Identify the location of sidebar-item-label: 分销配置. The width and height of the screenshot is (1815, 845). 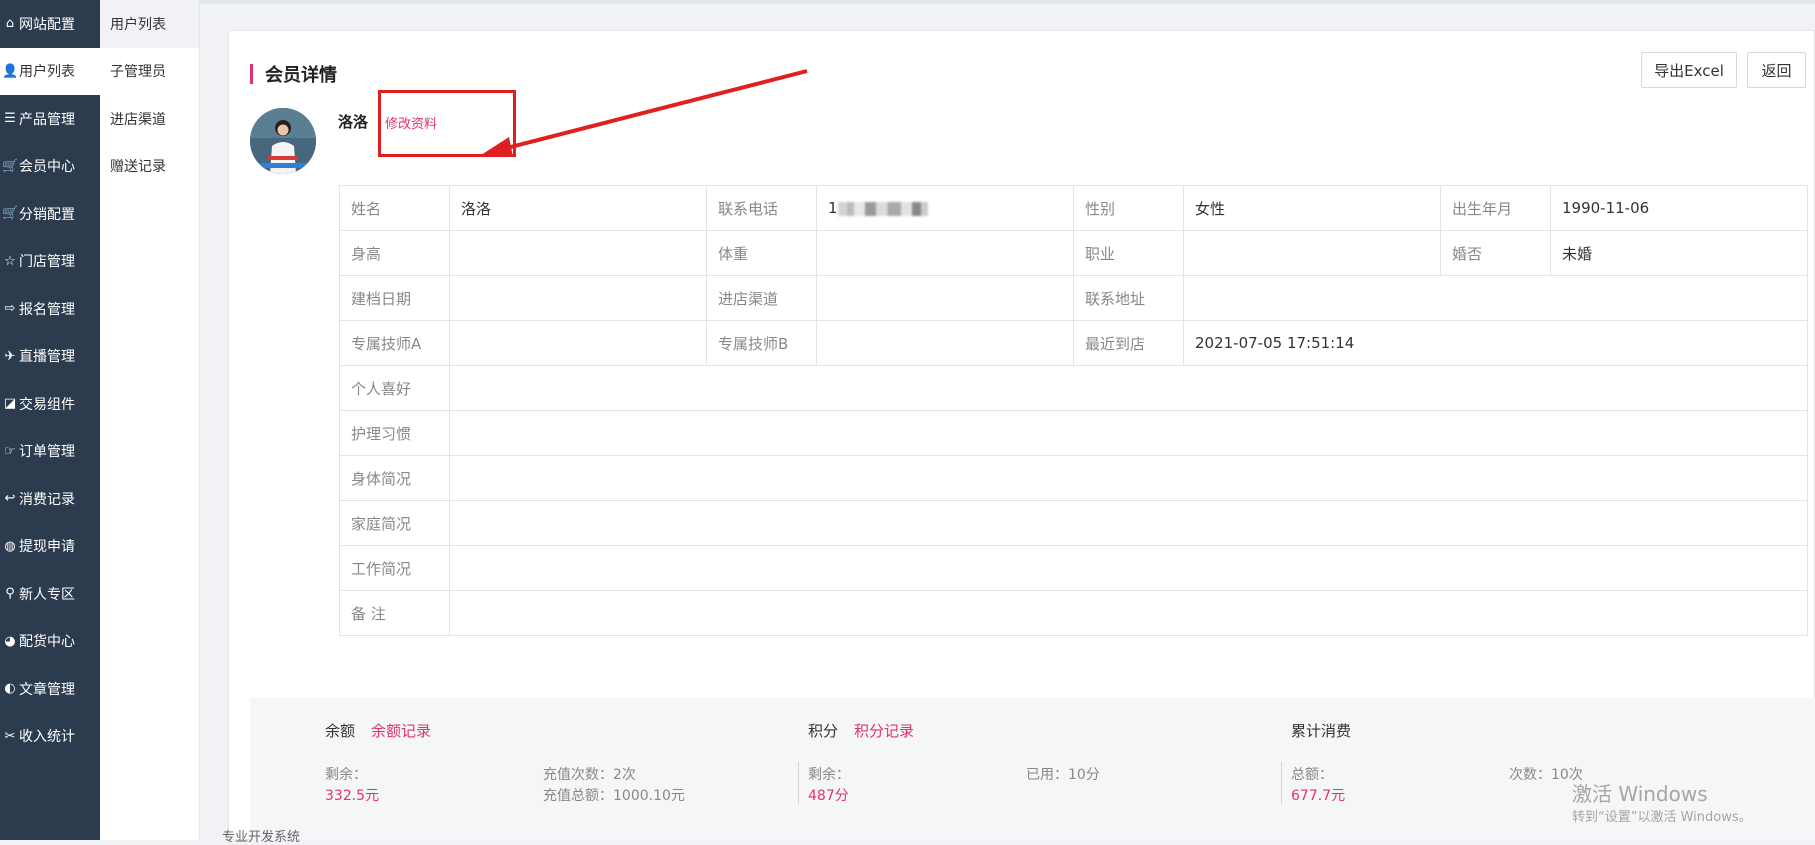
(47, 214).